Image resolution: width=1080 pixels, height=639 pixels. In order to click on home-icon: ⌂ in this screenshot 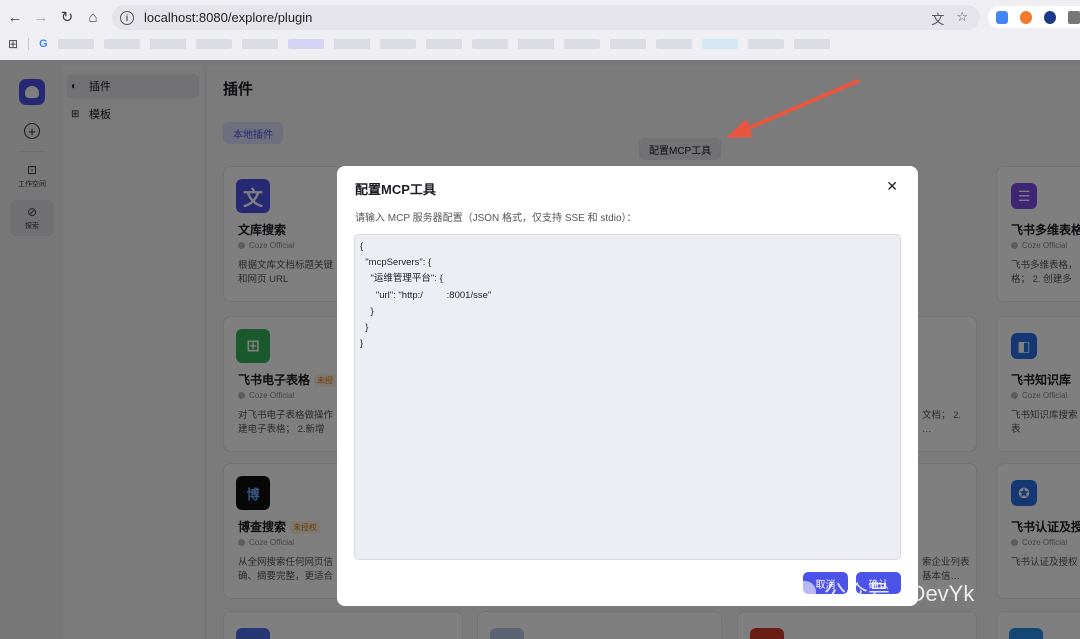, I will do `click(93, 17)`.